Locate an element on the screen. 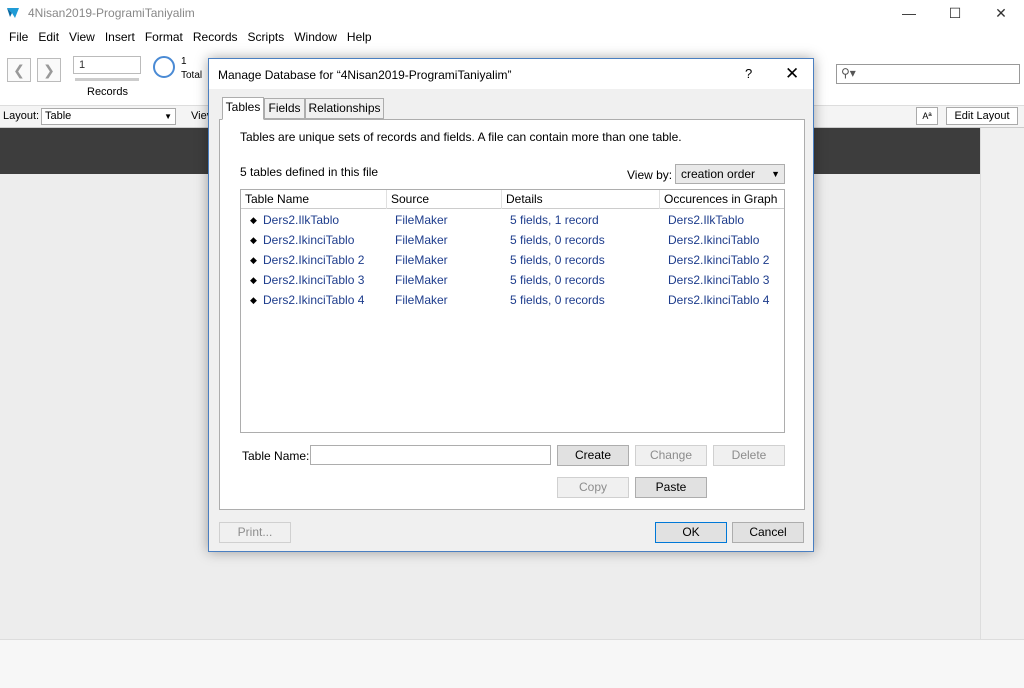 This screenshot has width=1024, height=688. bottom-statusbar is located at coordinates (512, 663).